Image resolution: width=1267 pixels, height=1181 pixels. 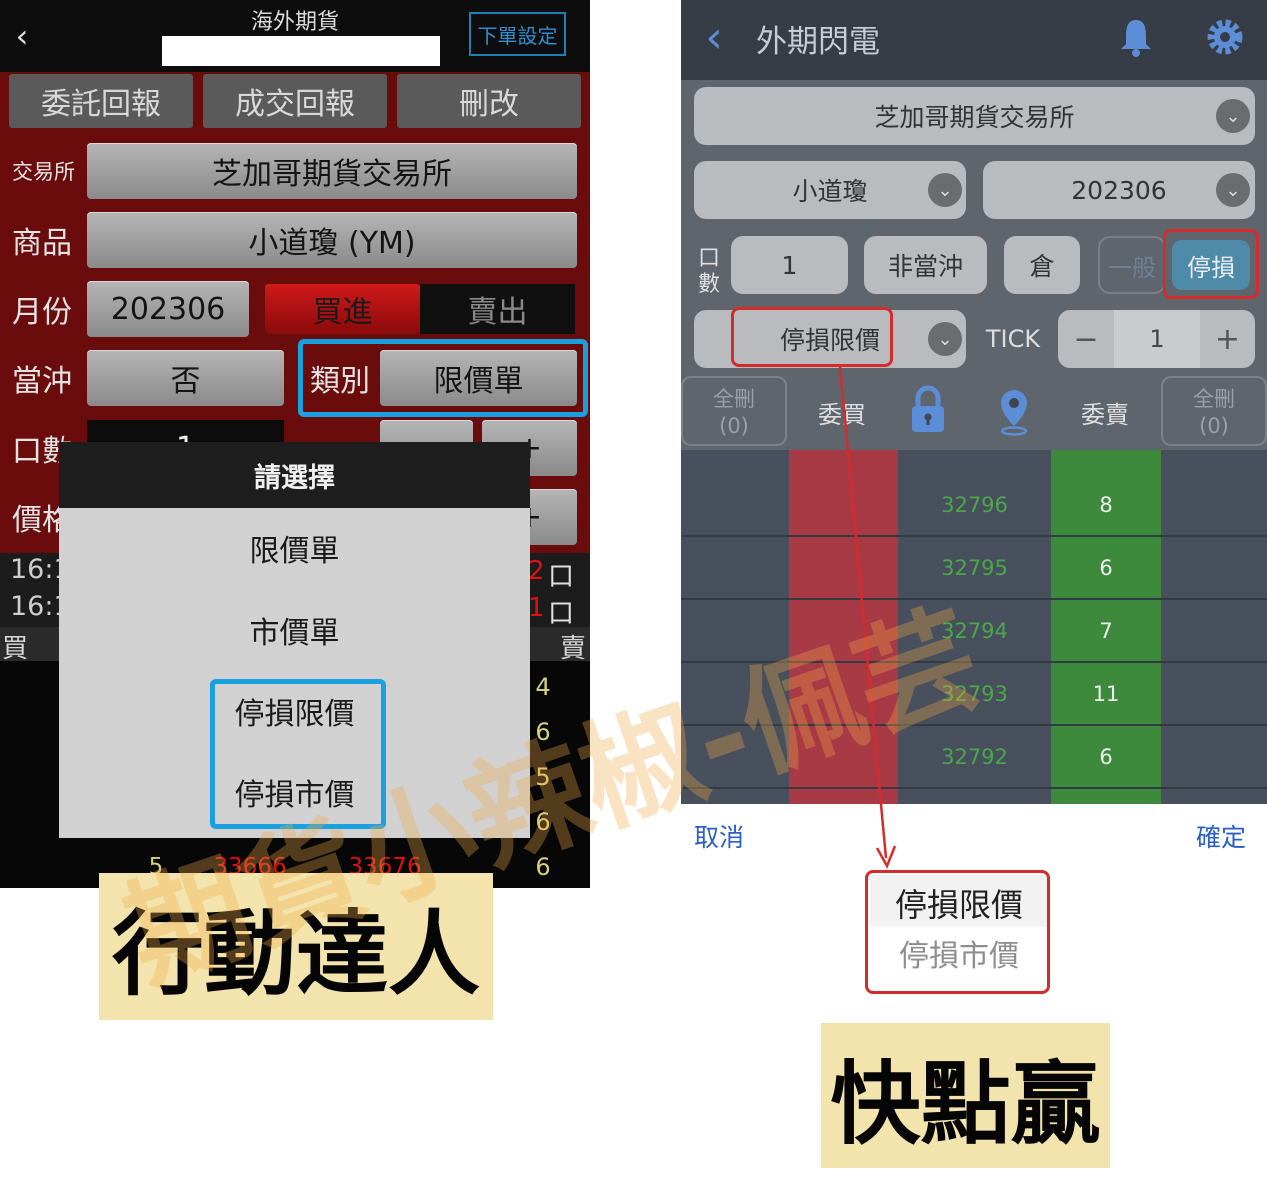 What do you see at coordinates (1214, 399) in the screenshot?
I see `delete-all-sell-label: 全刪` at bounding box center [1214, 399].